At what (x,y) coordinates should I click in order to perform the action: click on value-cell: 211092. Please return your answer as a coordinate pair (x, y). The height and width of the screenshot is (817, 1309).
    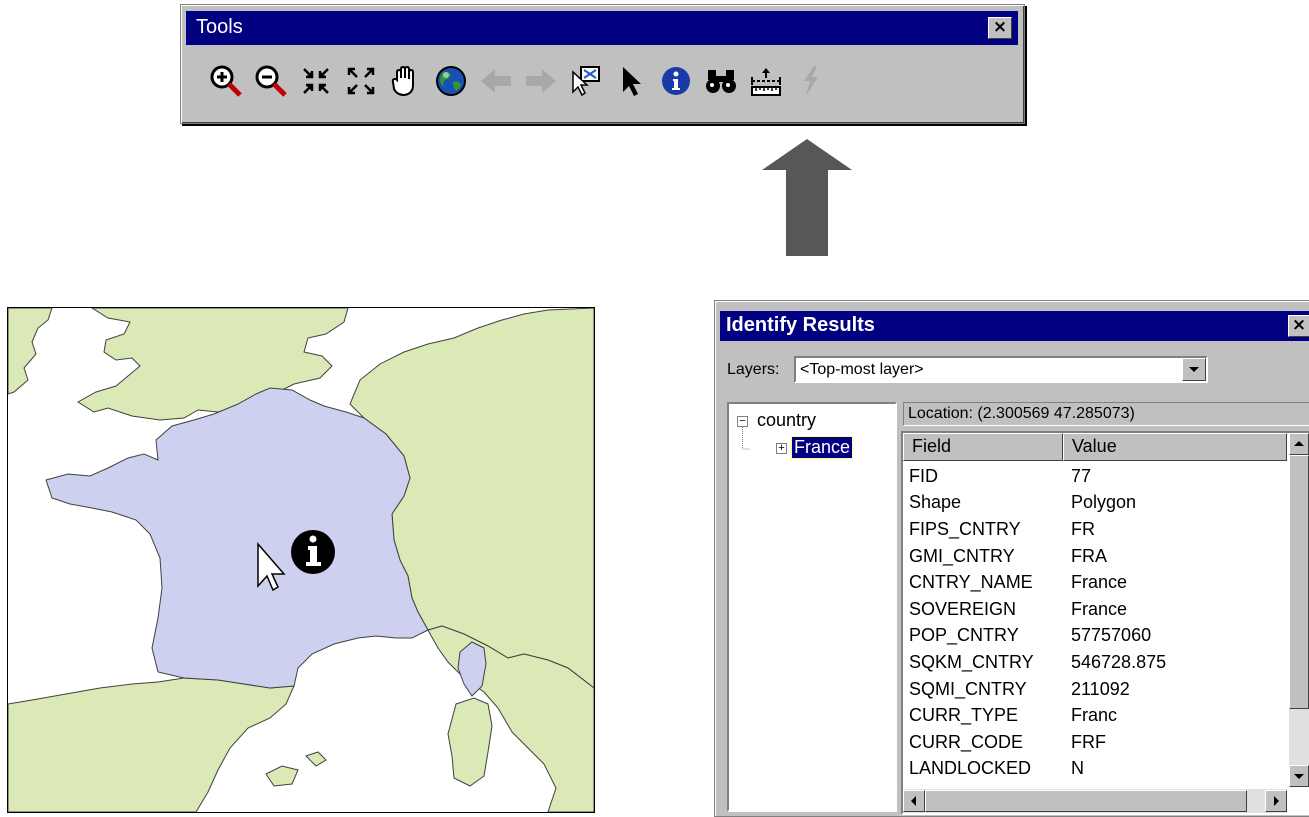
    Looking at the image, I should click on (1100, 688).